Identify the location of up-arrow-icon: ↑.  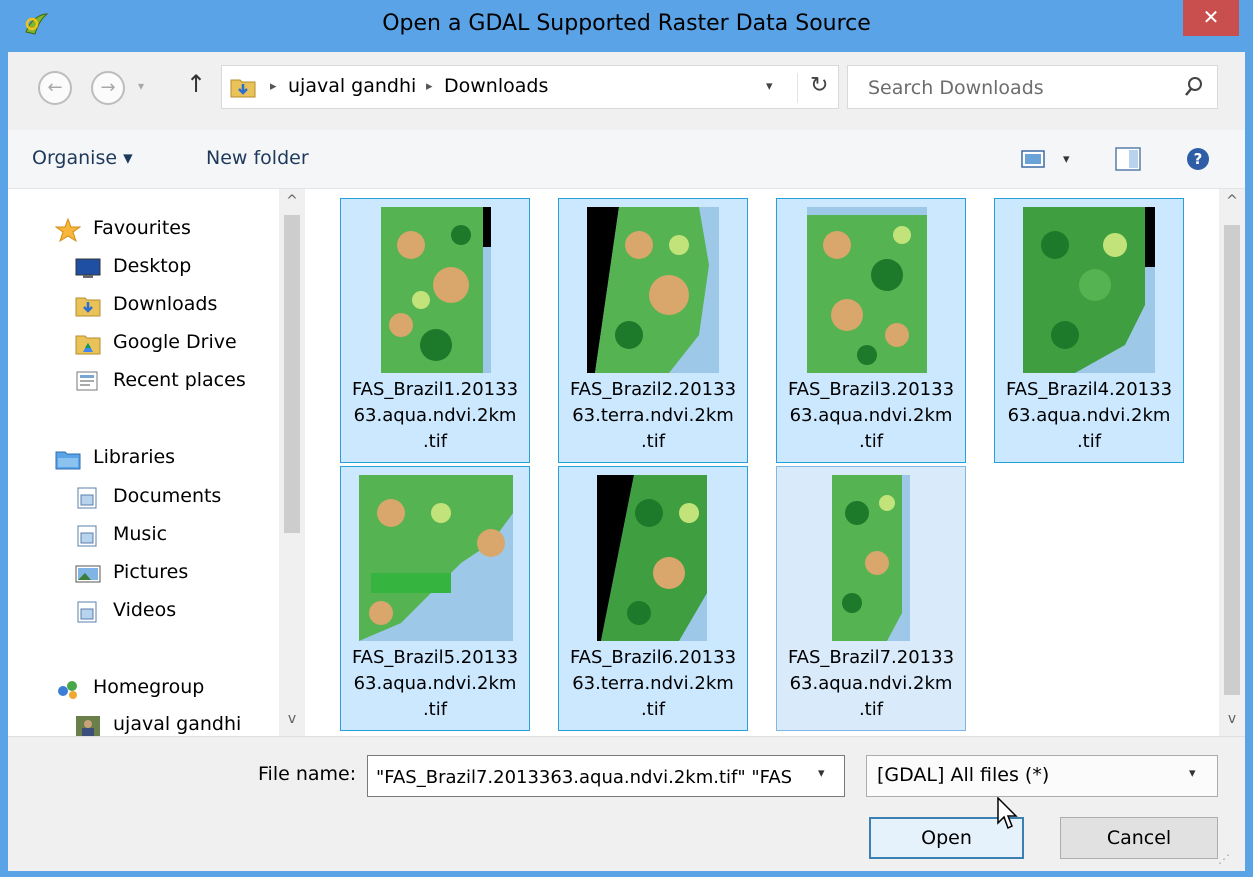
(196, 84).